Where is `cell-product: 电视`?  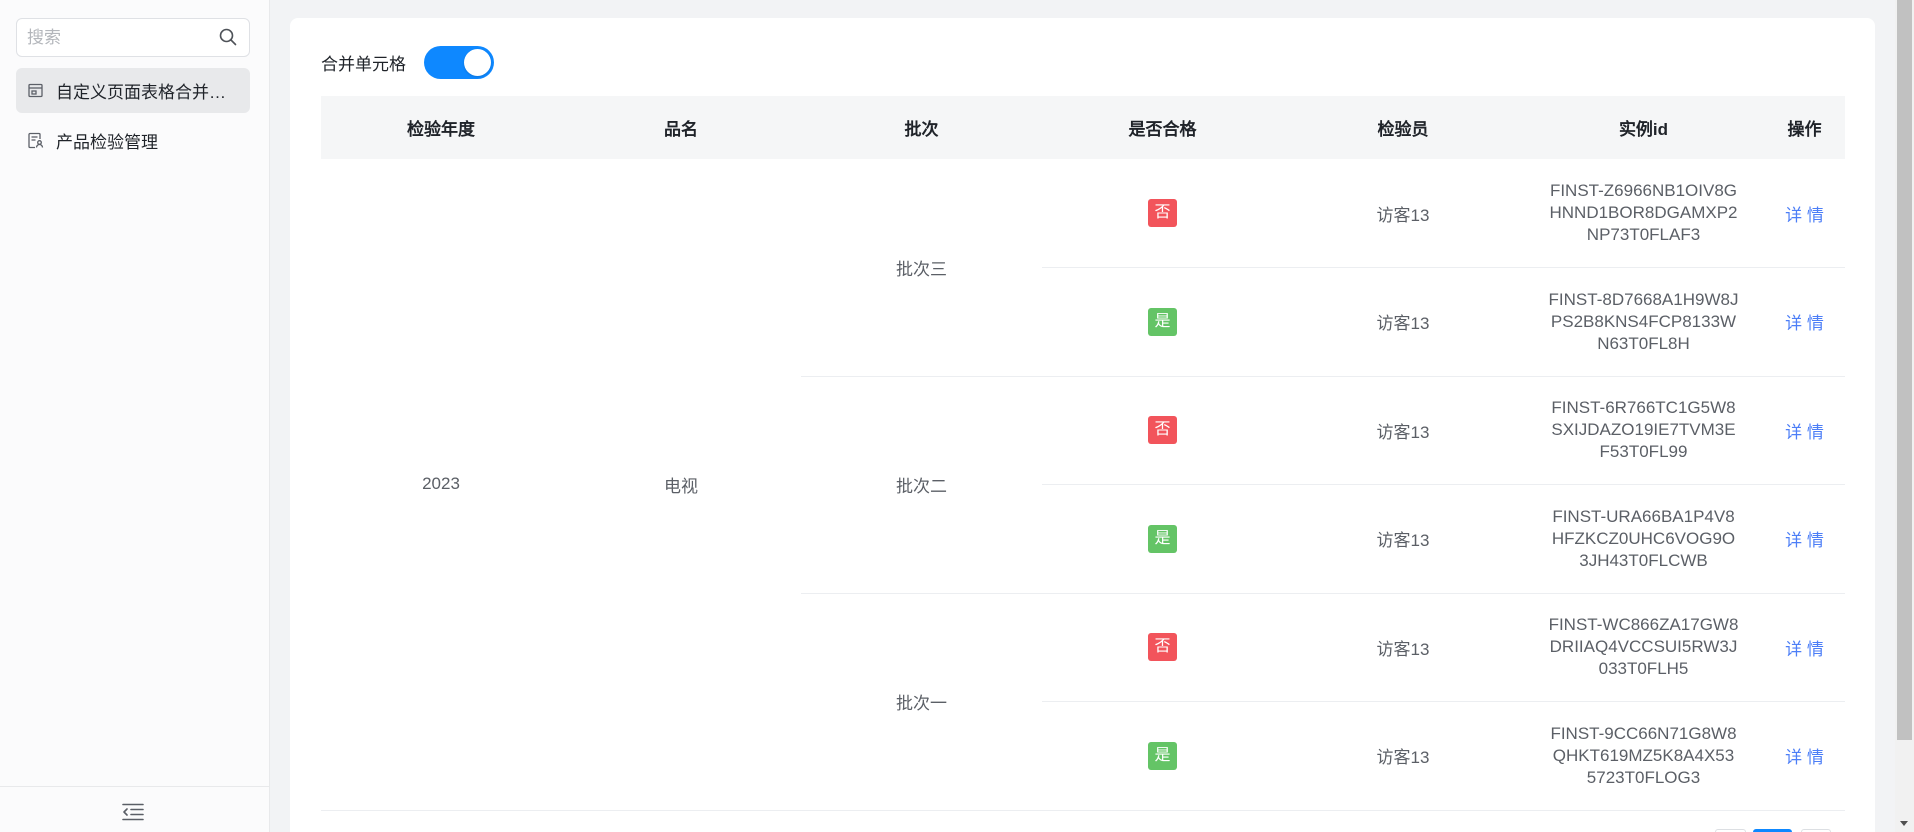
cell-product: 电视 is located at coordinates (681, 485).